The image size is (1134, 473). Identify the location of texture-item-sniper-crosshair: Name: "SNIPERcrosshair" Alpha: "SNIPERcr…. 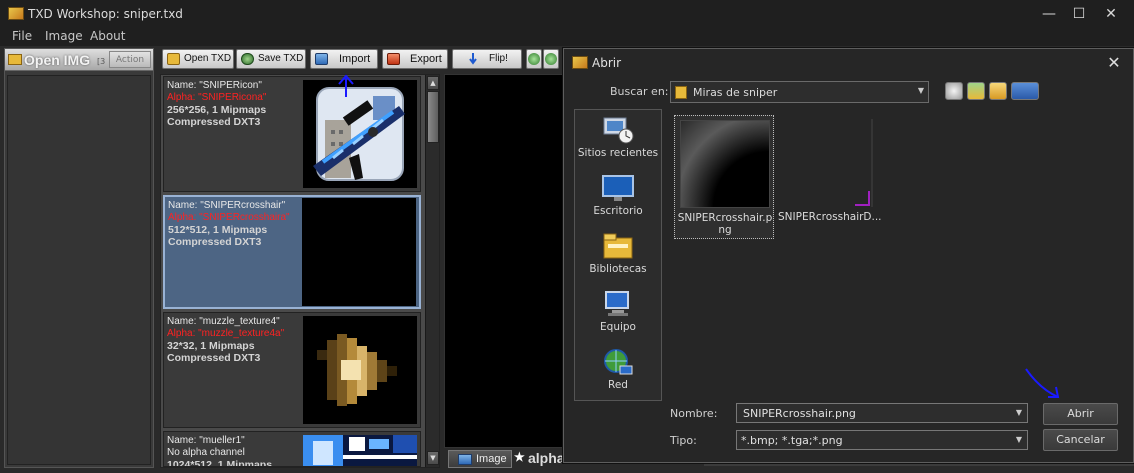
(292, 252).